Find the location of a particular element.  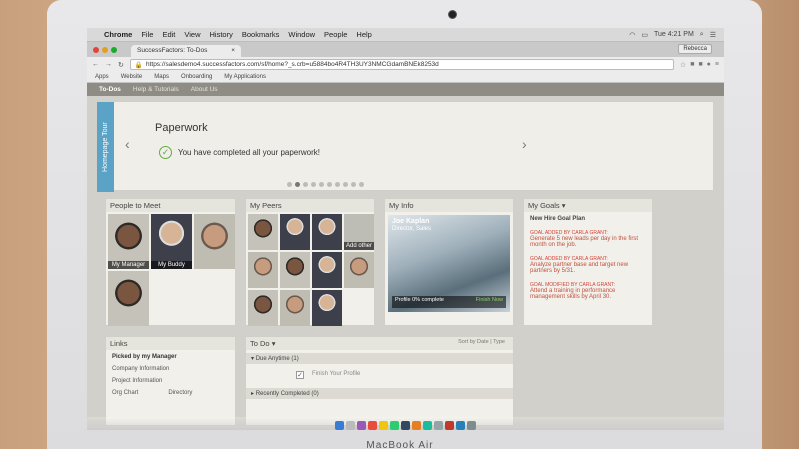

clock: Tue 4:21 PM is located at coordinates (674, 35).